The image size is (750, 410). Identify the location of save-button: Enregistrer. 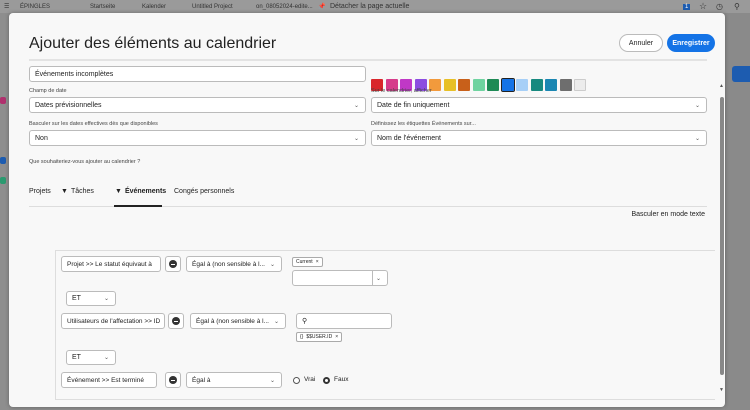
(691, 43).